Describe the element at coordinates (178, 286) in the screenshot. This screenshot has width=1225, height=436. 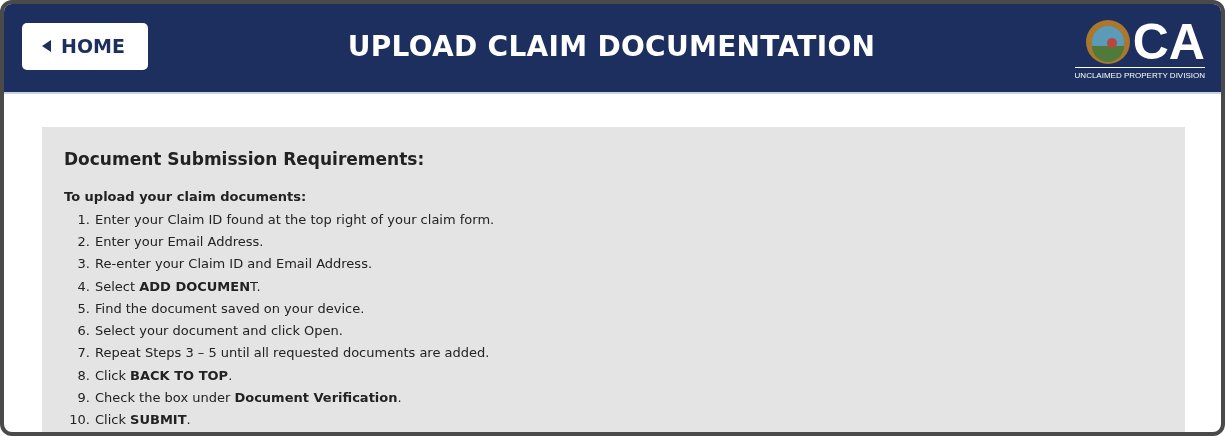
I see `step-text: Select ADD DOCUMENT.` at that location.